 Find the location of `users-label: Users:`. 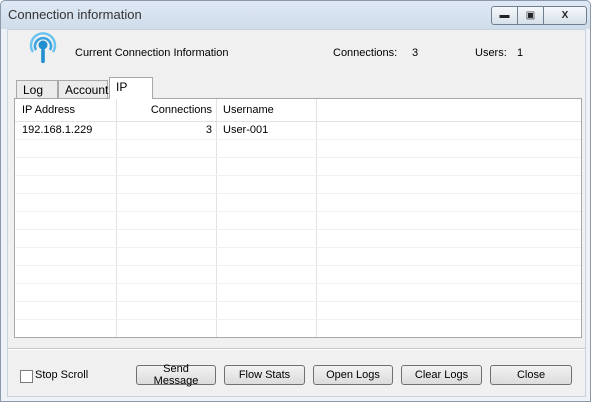

users-label: Users: is located at coordinates (491, 53).